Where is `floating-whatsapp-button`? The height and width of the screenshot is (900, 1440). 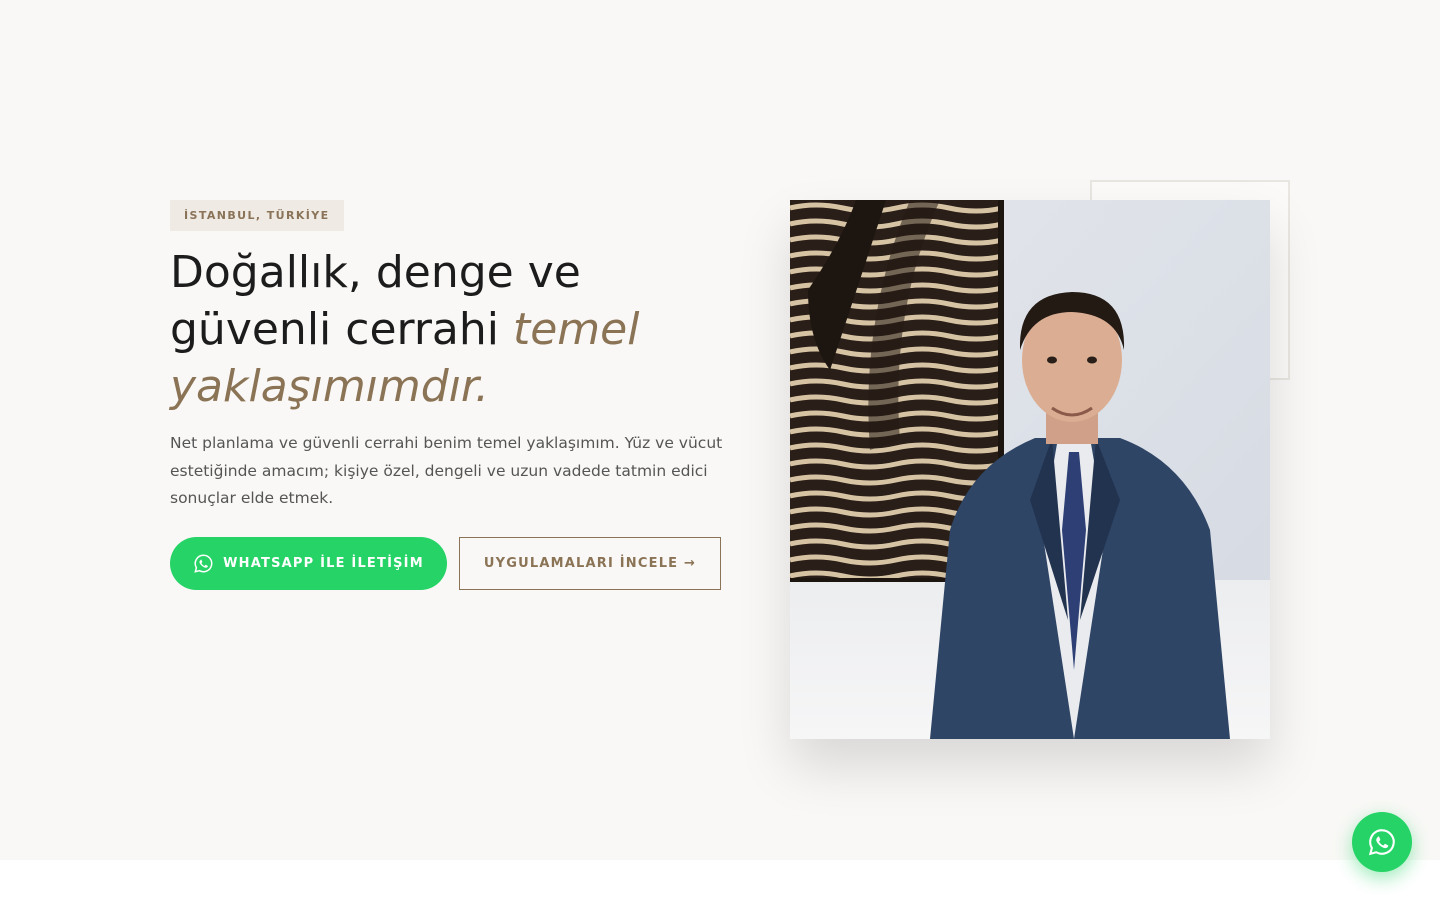
floating-whatsapp-button is located at coordinates (1382, 842).